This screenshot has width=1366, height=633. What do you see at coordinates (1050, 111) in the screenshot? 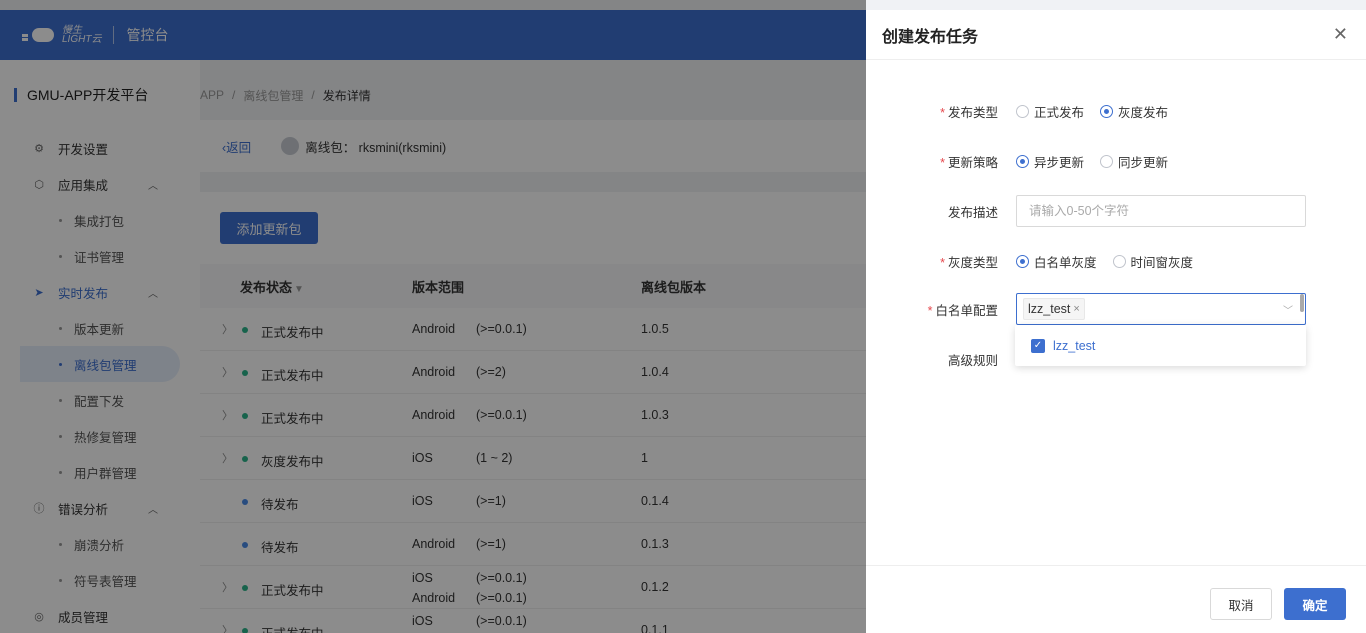
I see `radio-formal-release: 正式发布` at bounding box center [1050, 111].